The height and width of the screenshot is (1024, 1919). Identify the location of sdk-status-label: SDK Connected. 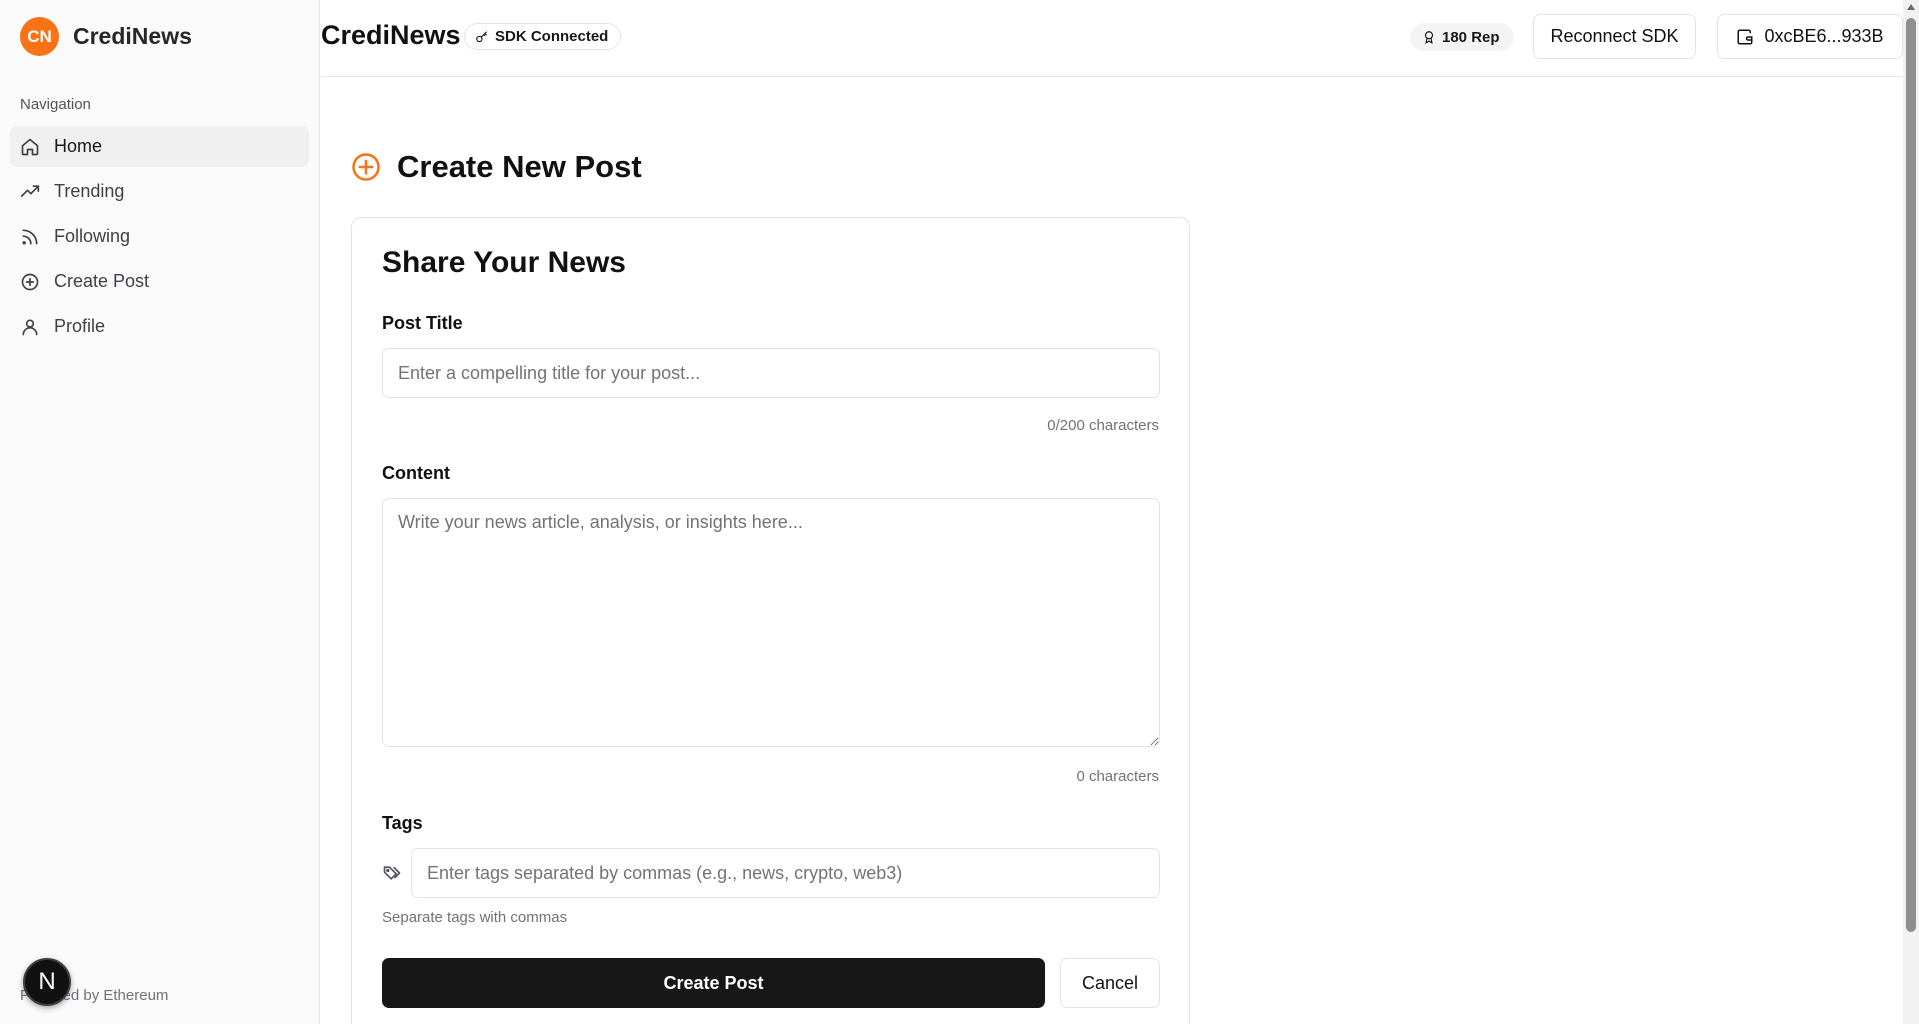
(552, 36).